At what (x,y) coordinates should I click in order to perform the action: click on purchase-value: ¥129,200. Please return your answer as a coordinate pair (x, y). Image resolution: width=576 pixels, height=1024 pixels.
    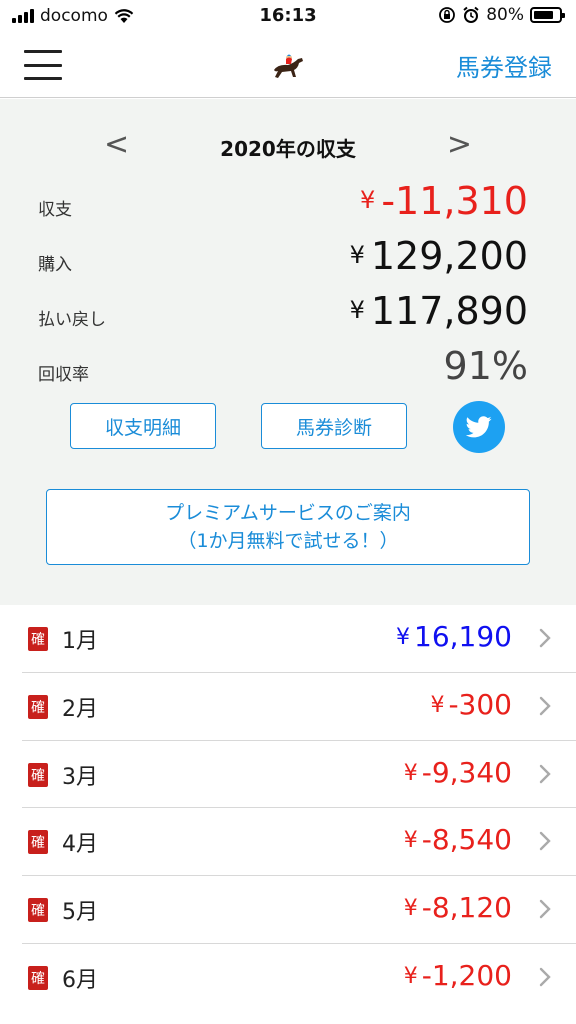
    Looking at the image, I should click on (438, 256).